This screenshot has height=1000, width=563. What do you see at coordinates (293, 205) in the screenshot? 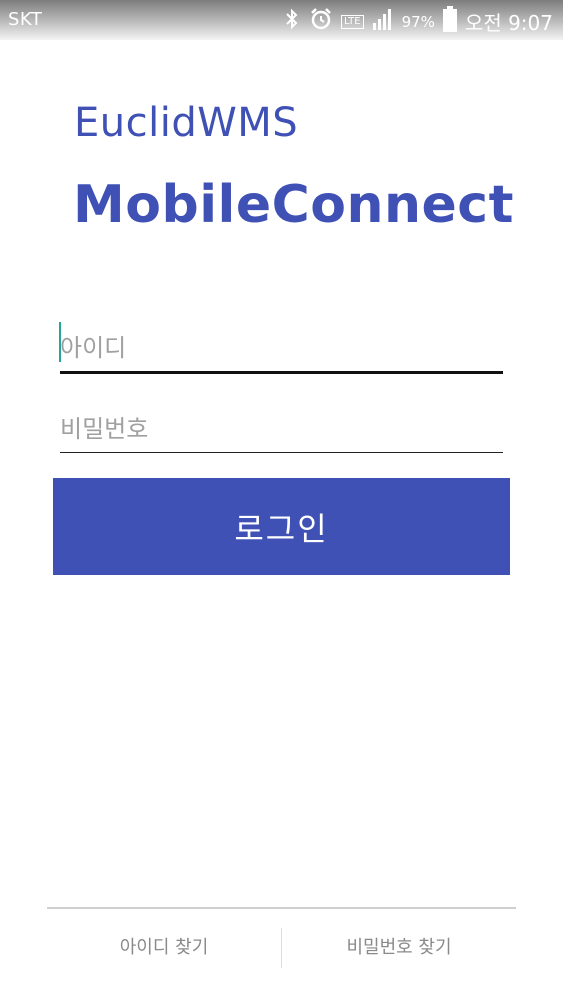
I see `app-title-big: MobileConnect` at bounding box center [293, 205].